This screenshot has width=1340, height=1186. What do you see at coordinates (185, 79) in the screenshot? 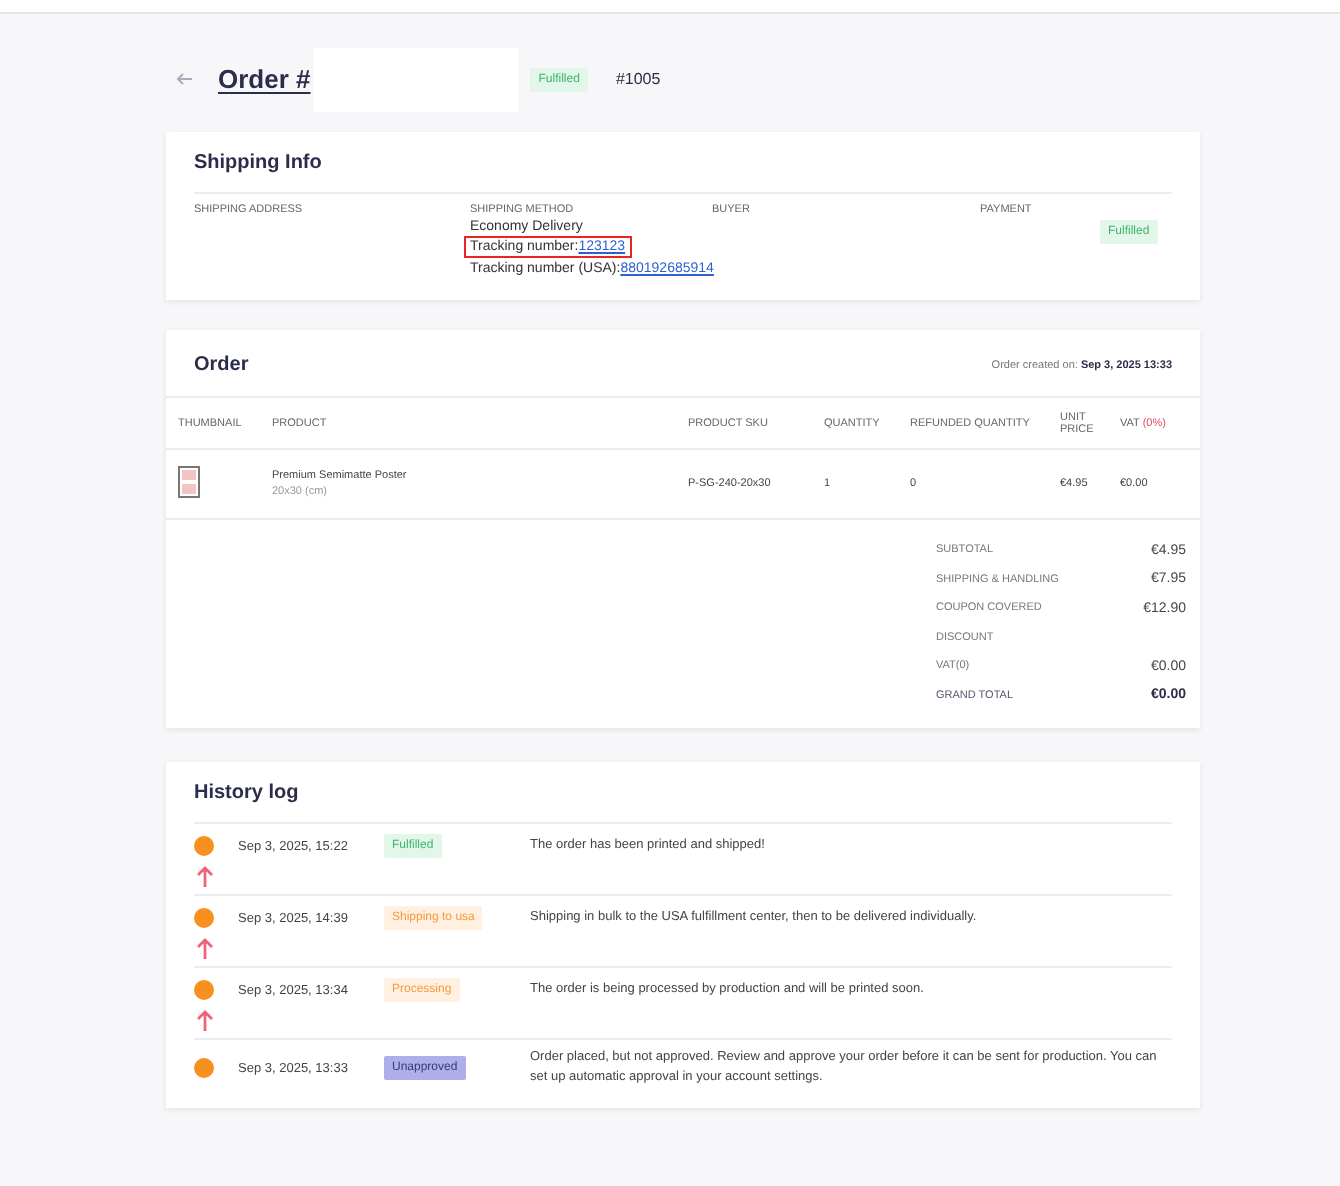
I see `back-arrow-icon` at bounding box center [185, 79].